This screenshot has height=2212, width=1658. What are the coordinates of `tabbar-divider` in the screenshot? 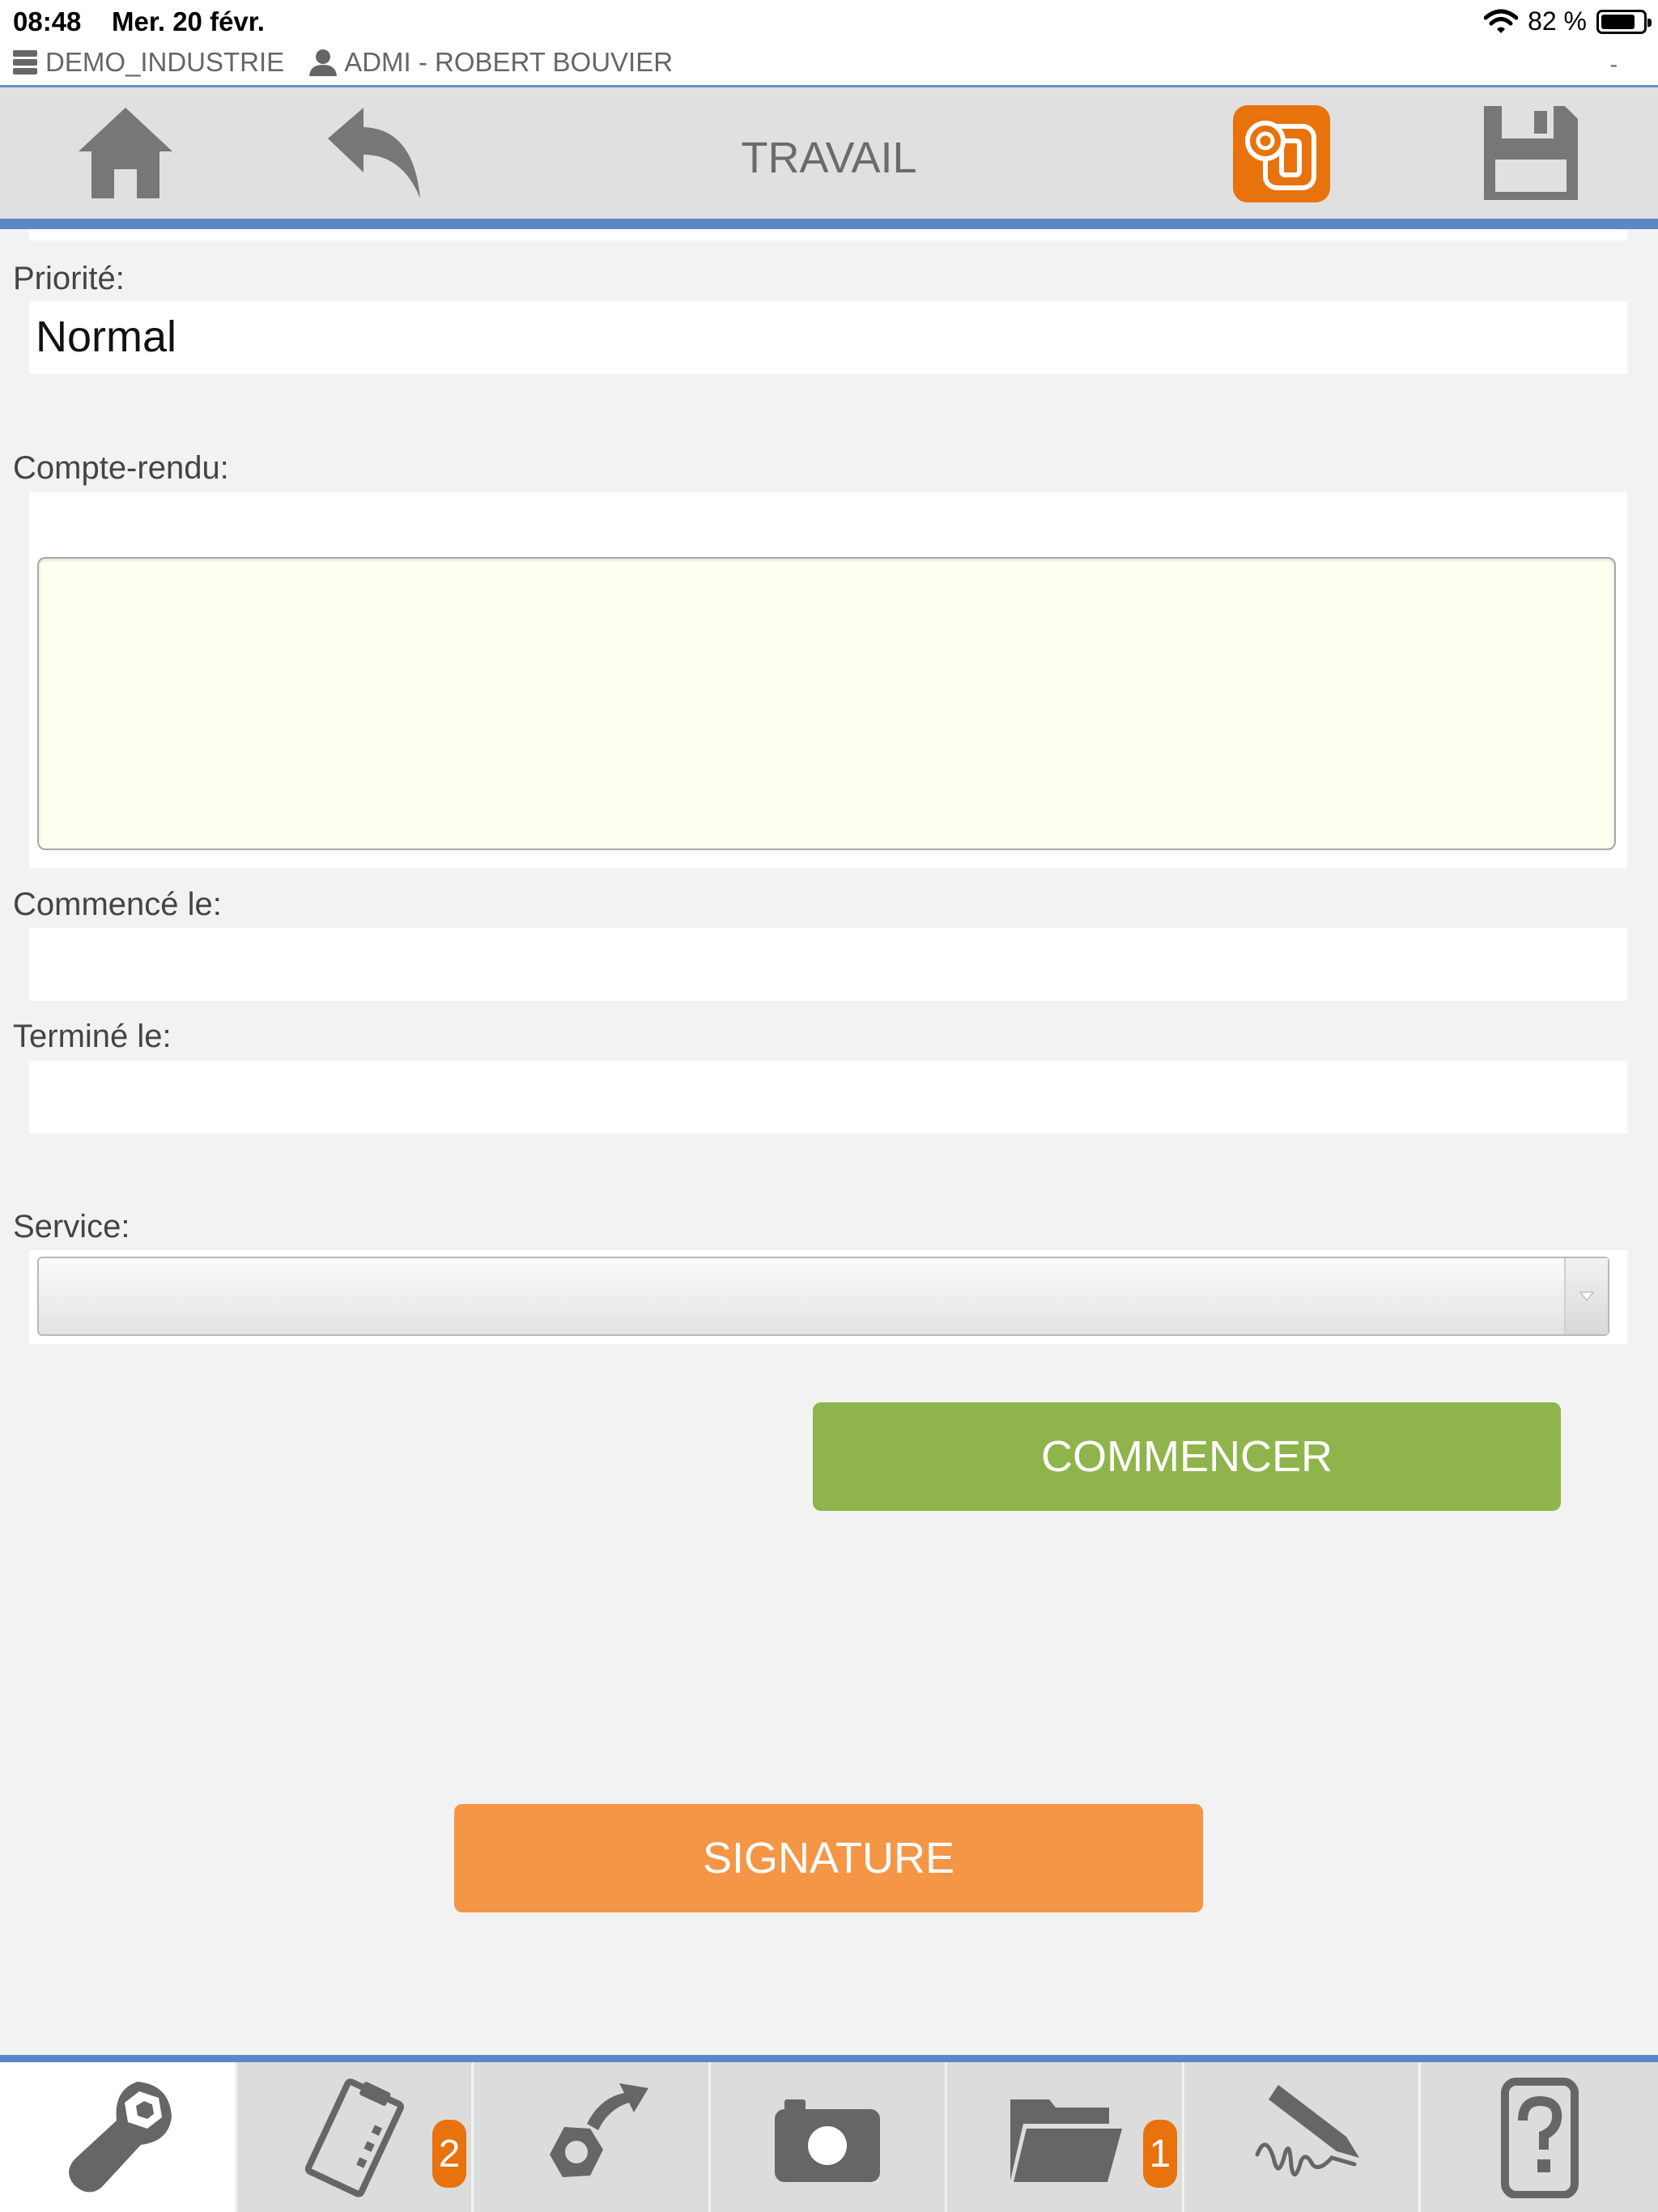 It's located at (829, 2059).